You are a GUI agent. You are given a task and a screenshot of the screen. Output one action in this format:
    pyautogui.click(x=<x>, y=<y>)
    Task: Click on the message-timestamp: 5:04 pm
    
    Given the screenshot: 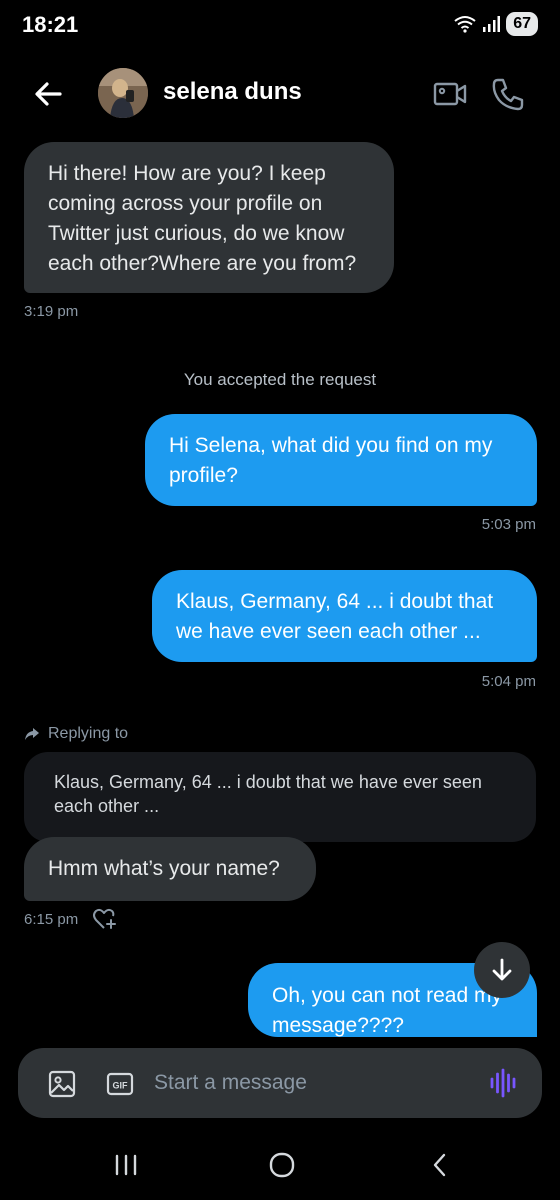 What is the action you would take?
    pyautogui.click(x=508, y=681)
    